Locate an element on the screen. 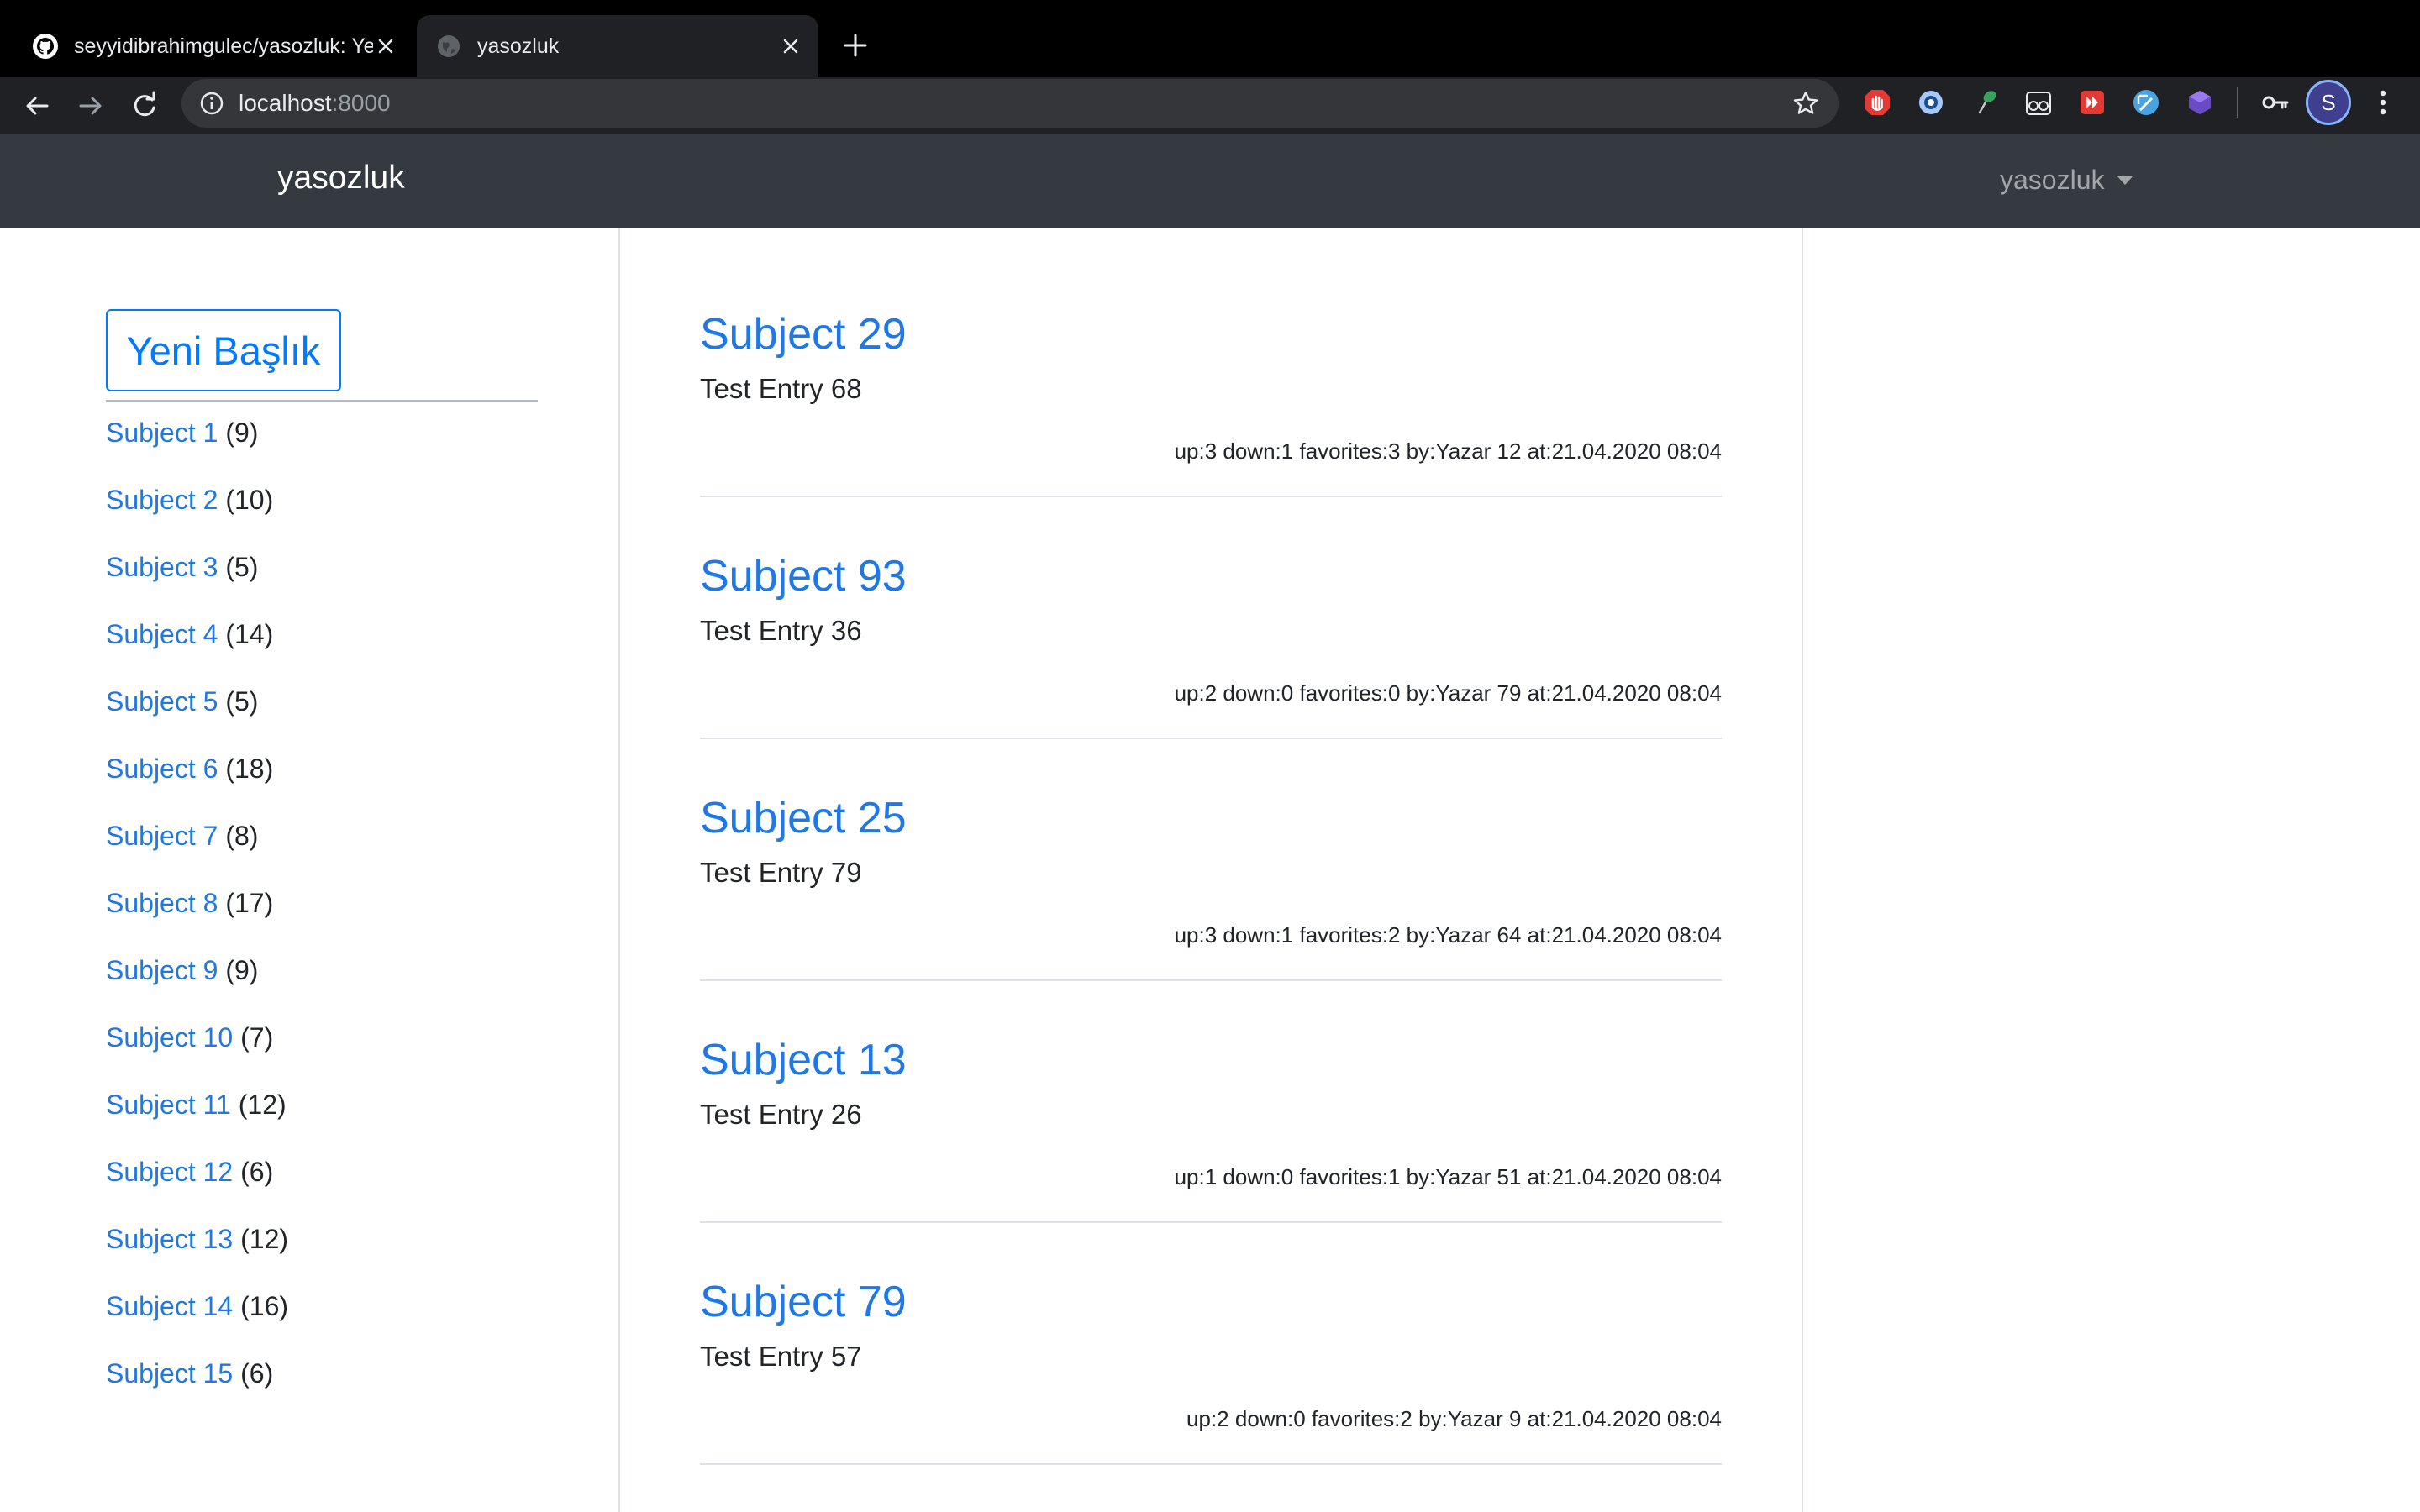  toolbar-separator is located at coordinates (2237, 102).